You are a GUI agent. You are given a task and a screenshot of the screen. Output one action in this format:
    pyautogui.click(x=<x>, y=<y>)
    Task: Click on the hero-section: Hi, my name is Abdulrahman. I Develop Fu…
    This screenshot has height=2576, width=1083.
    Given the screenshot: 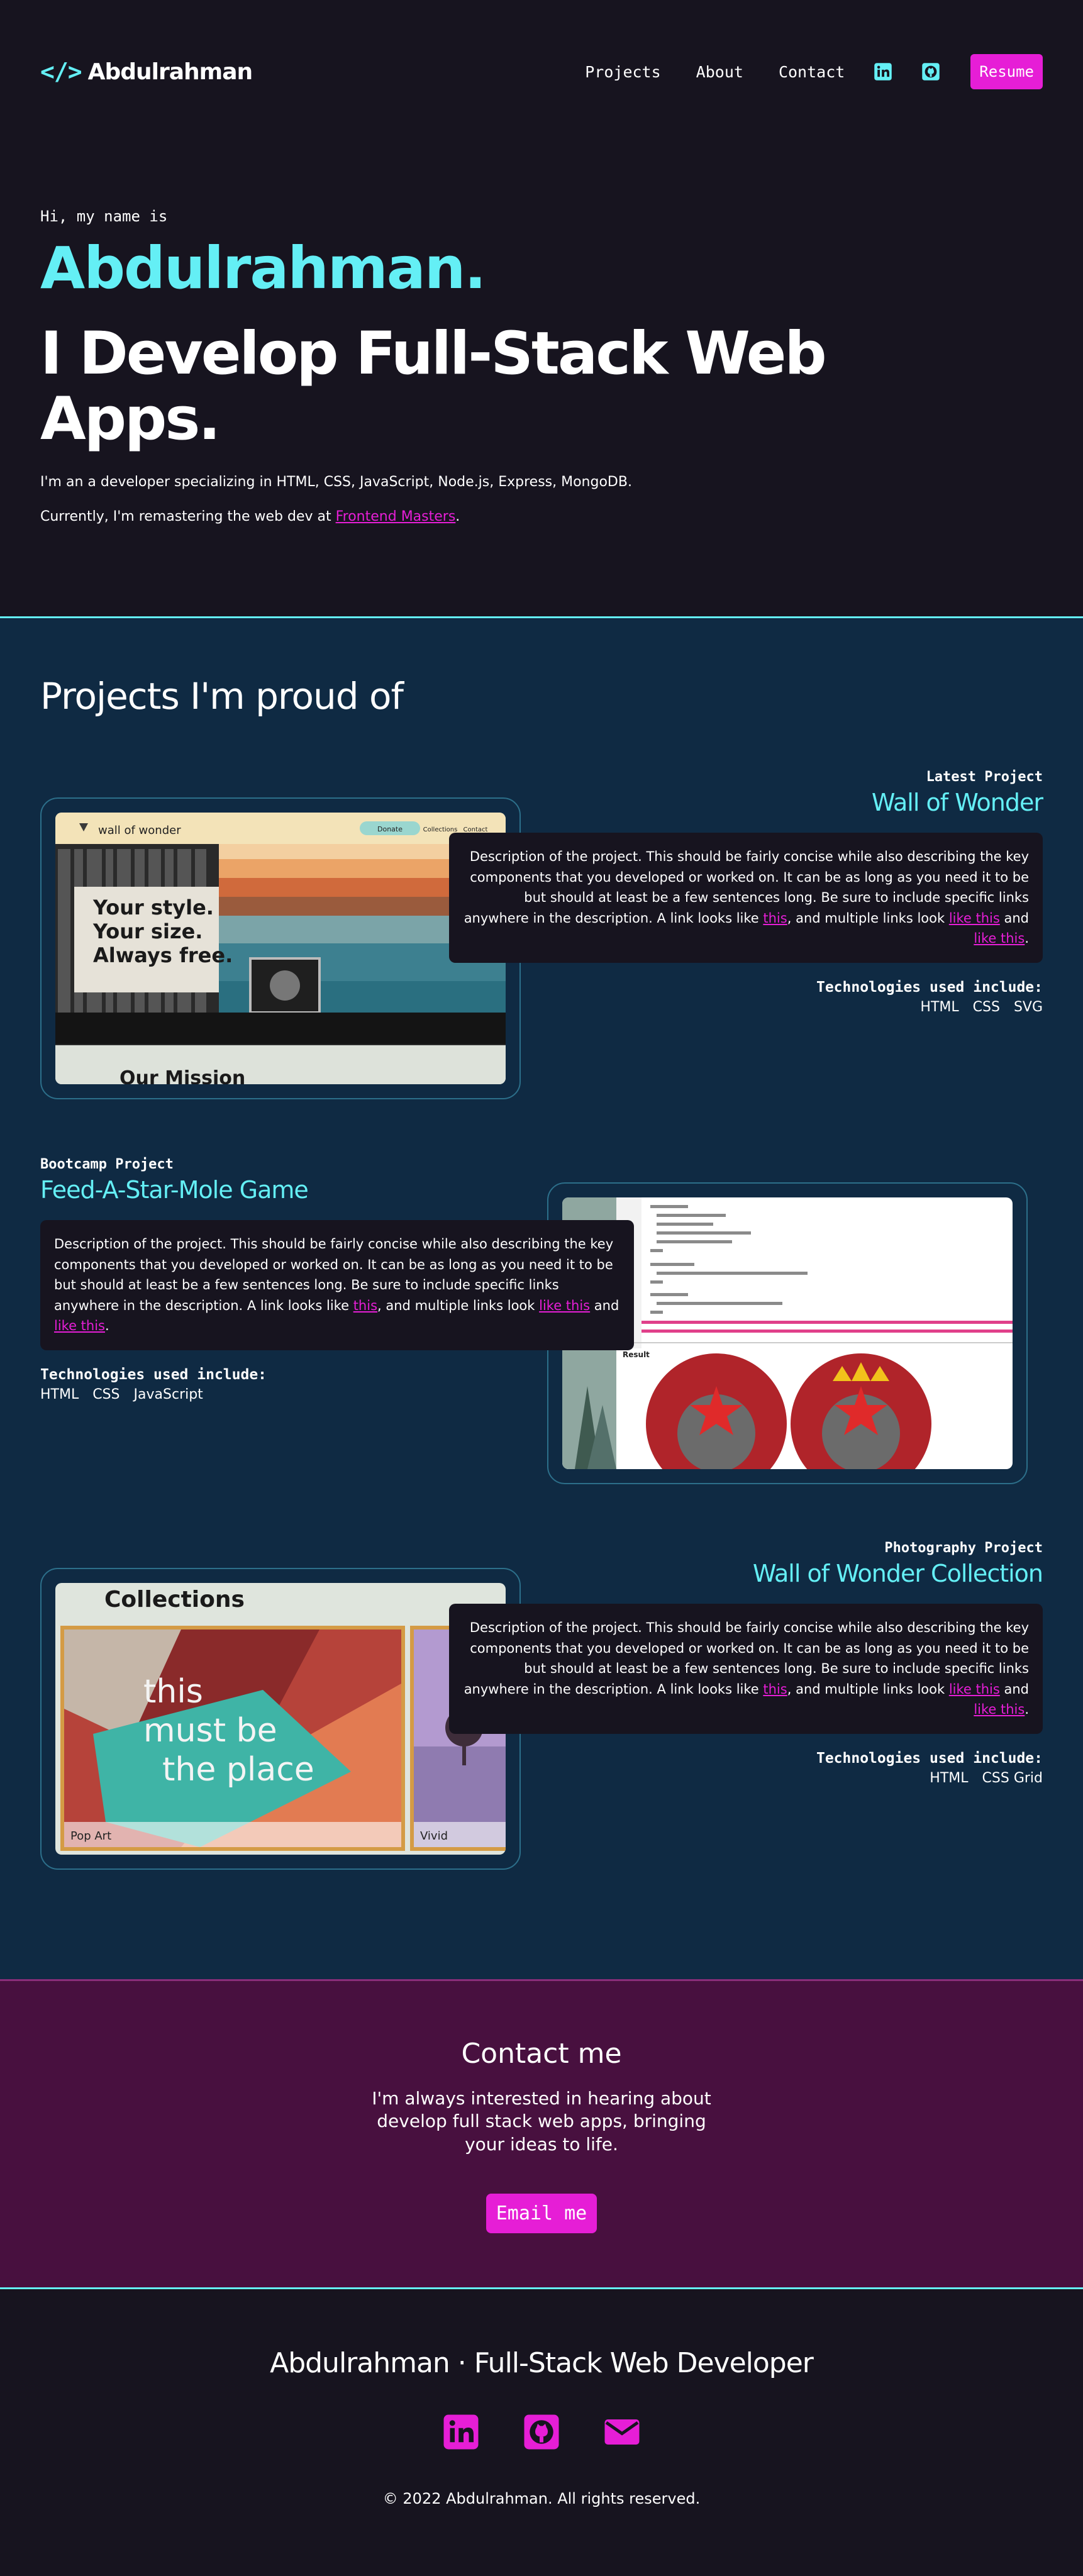 What is the action you would take?
    pyautogui.click(x=512, y=366)
    